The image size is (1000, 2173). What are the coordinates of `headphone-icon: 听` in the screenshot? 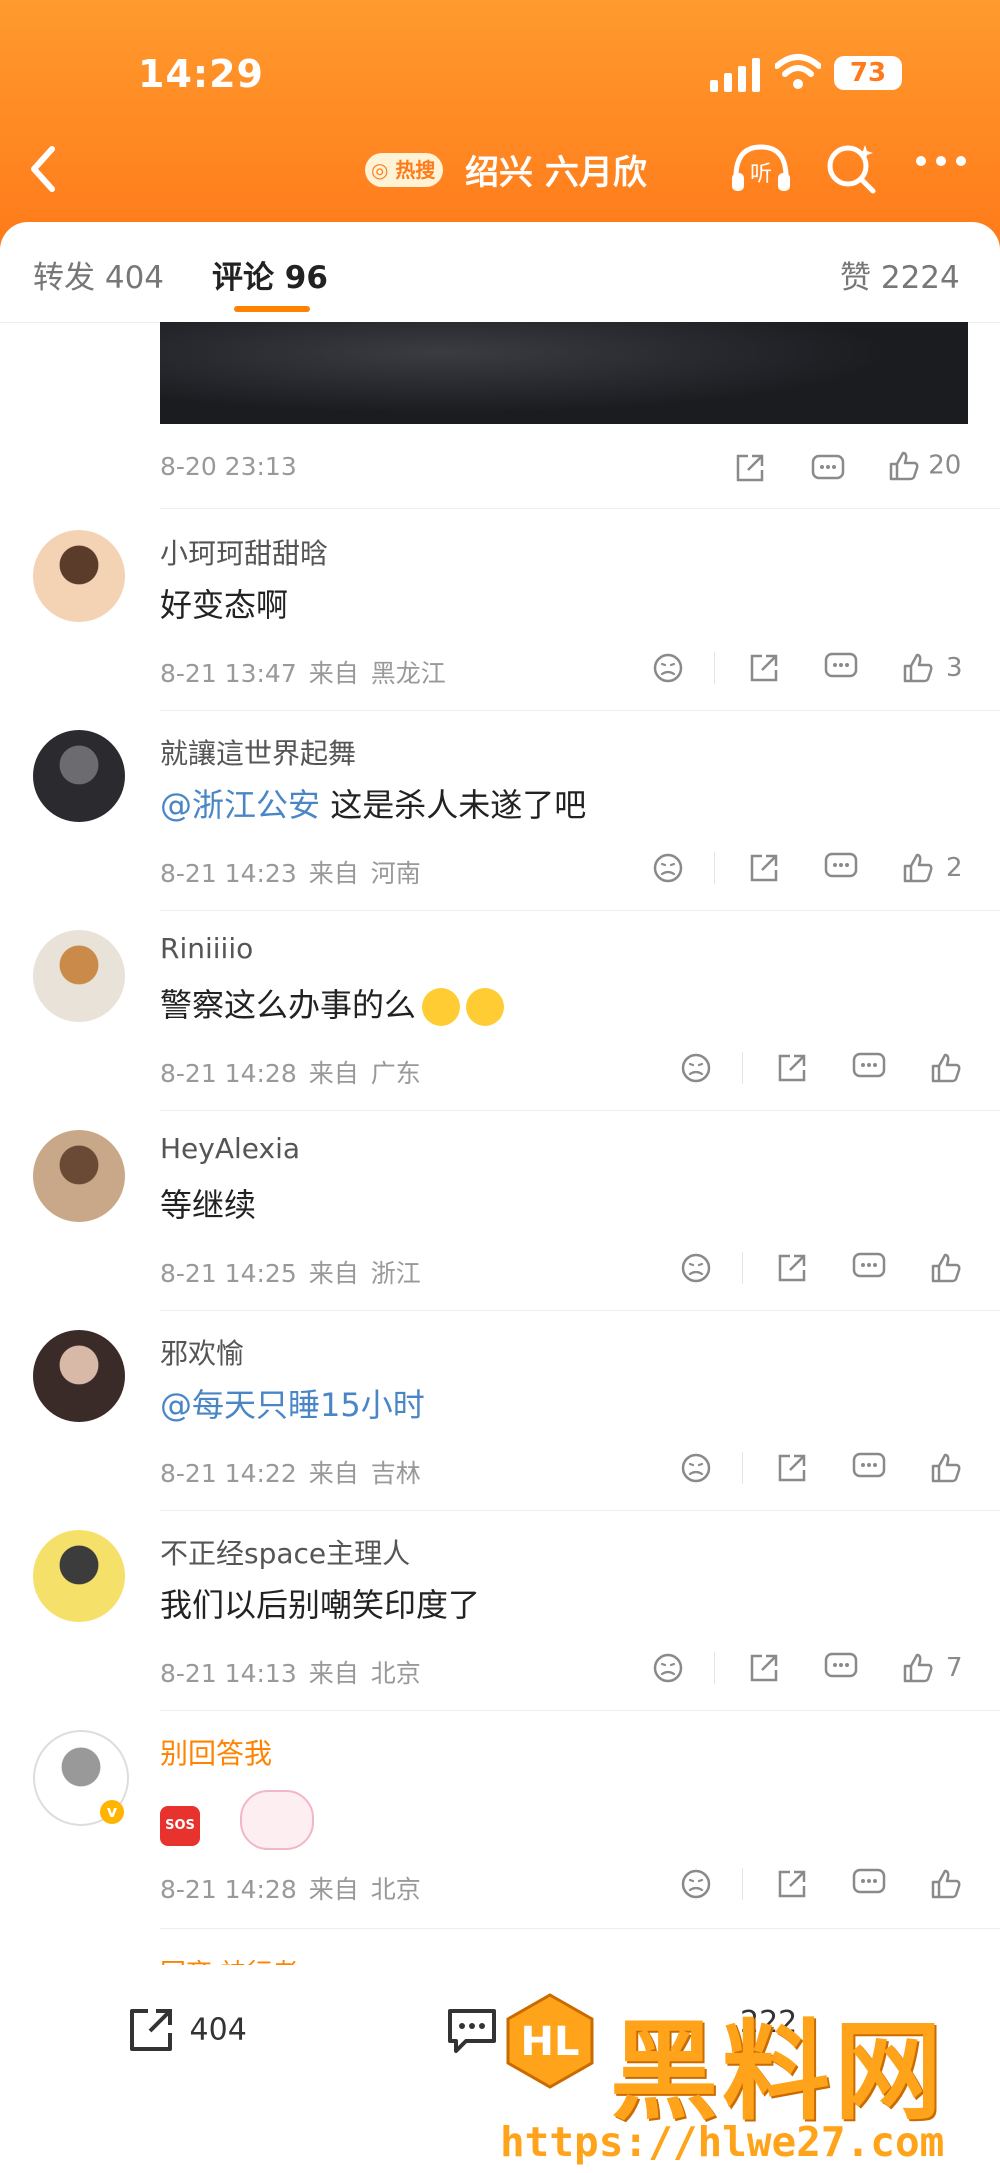 It's located at (761, 167).